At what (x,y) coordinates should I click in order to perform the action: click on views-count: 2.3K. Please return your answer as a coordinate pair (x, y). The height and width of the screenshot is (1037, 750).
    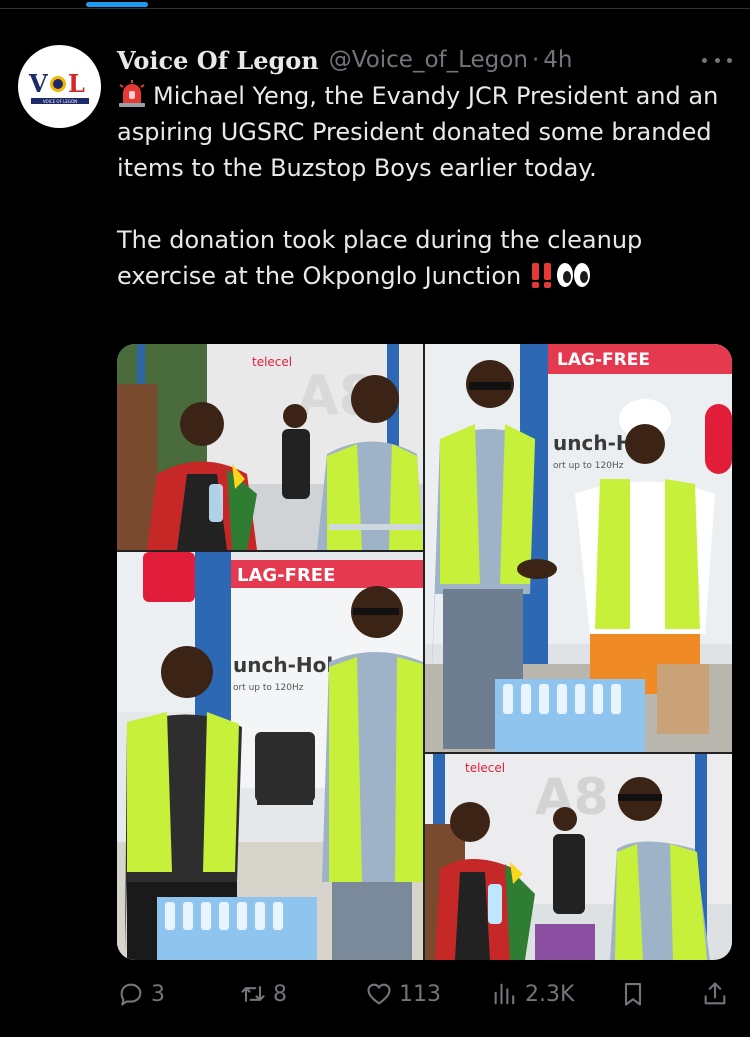
    Looking at the image, I should click on (550, 994).